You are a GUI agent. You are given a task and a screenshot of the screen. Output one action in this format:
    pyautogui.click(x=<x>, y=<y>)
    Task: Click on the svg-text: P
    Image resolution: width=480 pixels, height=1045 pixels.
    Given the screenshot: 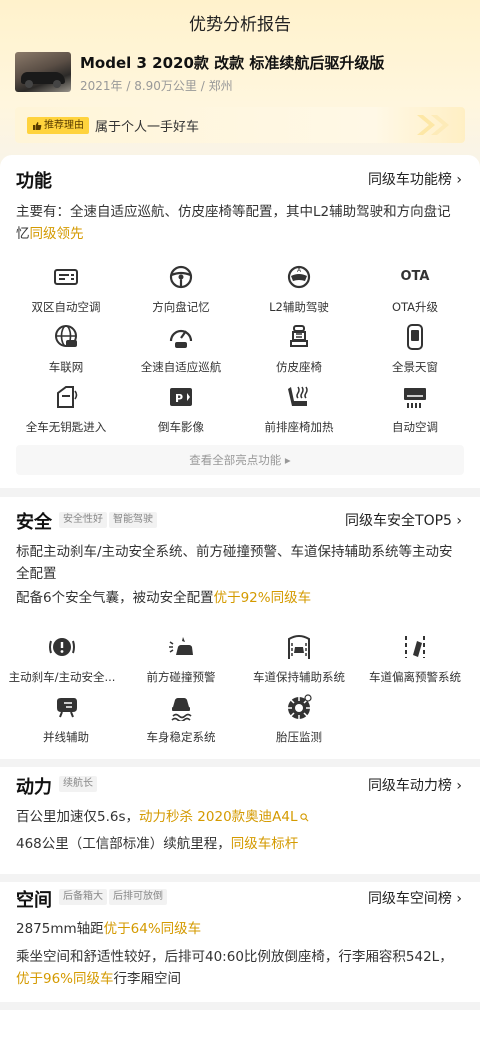 What is the action you would take?
    pyautogui.click(x=179, y=398)
    